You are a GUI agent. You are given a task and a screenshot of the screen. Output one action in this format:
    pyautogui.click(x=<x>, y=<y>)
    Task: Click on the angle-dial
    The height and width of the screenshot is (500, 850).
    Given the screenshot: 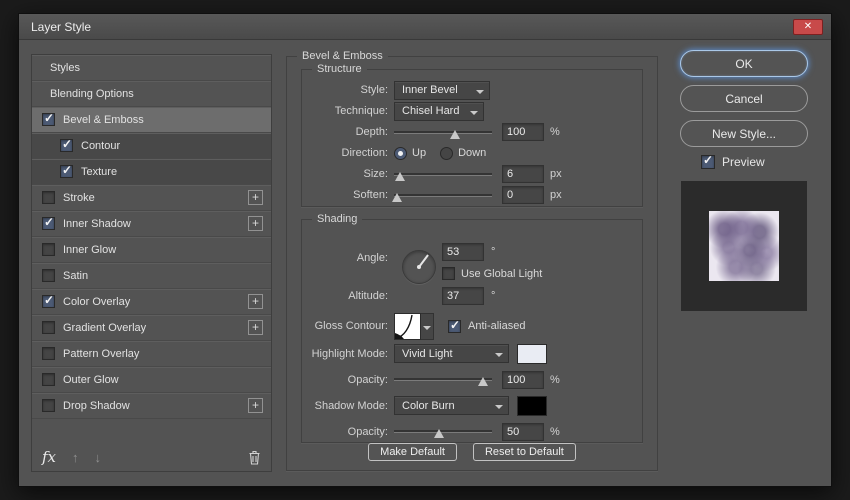 What is the action you would take?
    pyautogui.click(x=419, y=267)
    